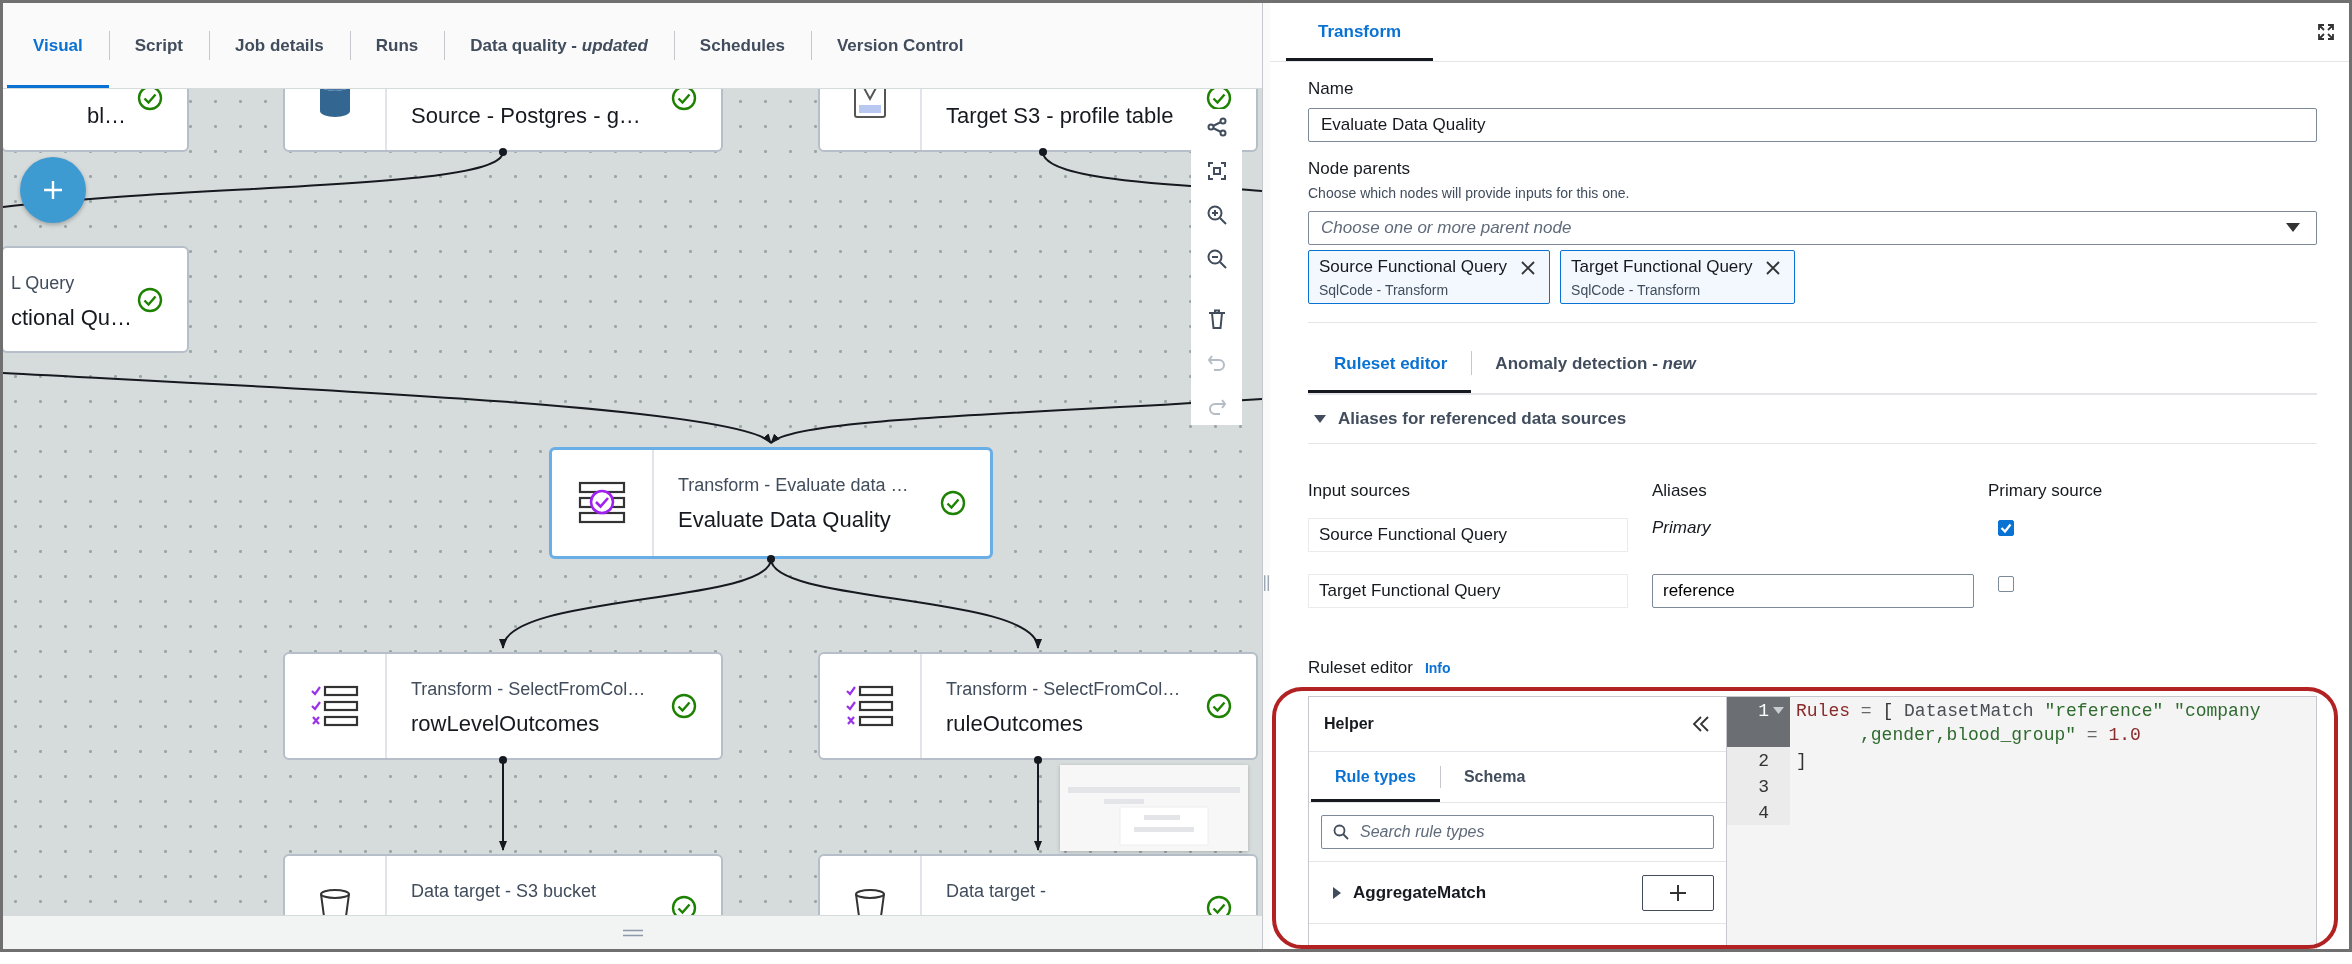  What do you see at coordinates (1341, 832) in the screenshot?
I see `search-icon` at bounding box center [1341, 832].